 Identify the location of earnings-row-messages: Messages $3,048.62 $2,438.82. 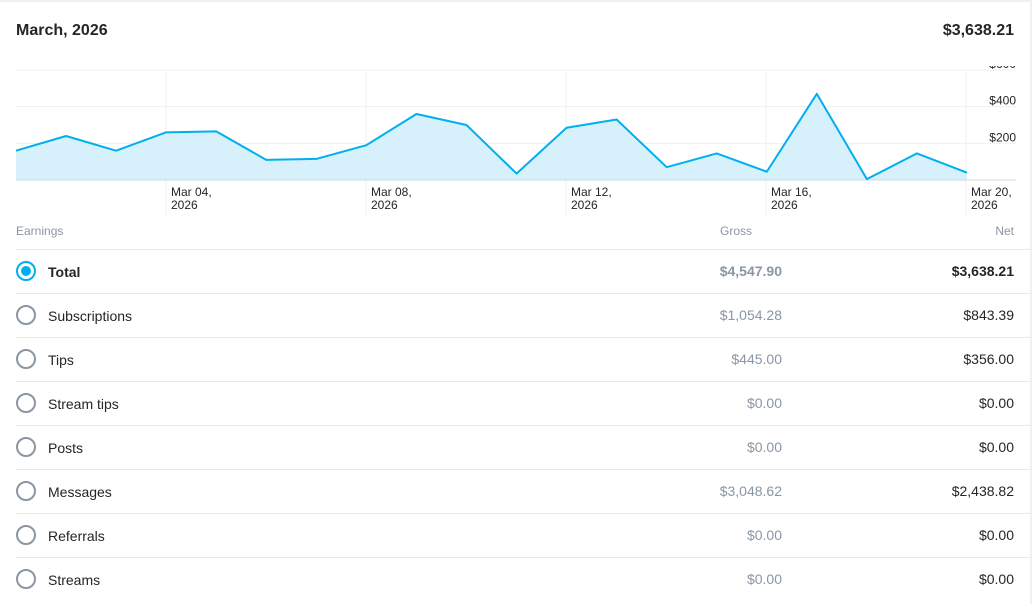
(523, 491).